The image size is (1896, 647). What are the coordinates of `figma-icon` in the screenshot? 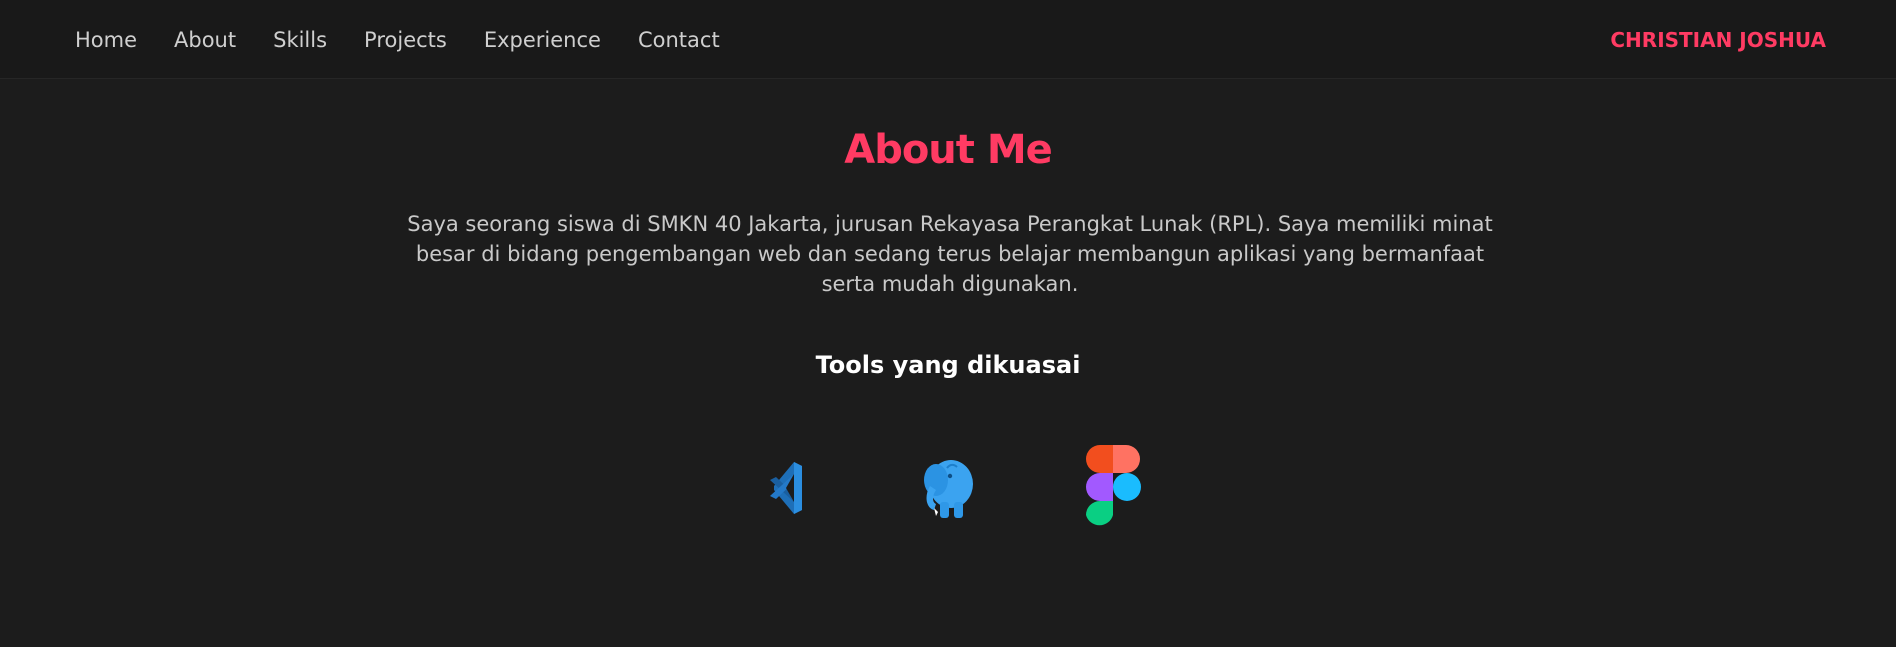 It's located at (1113, 485).